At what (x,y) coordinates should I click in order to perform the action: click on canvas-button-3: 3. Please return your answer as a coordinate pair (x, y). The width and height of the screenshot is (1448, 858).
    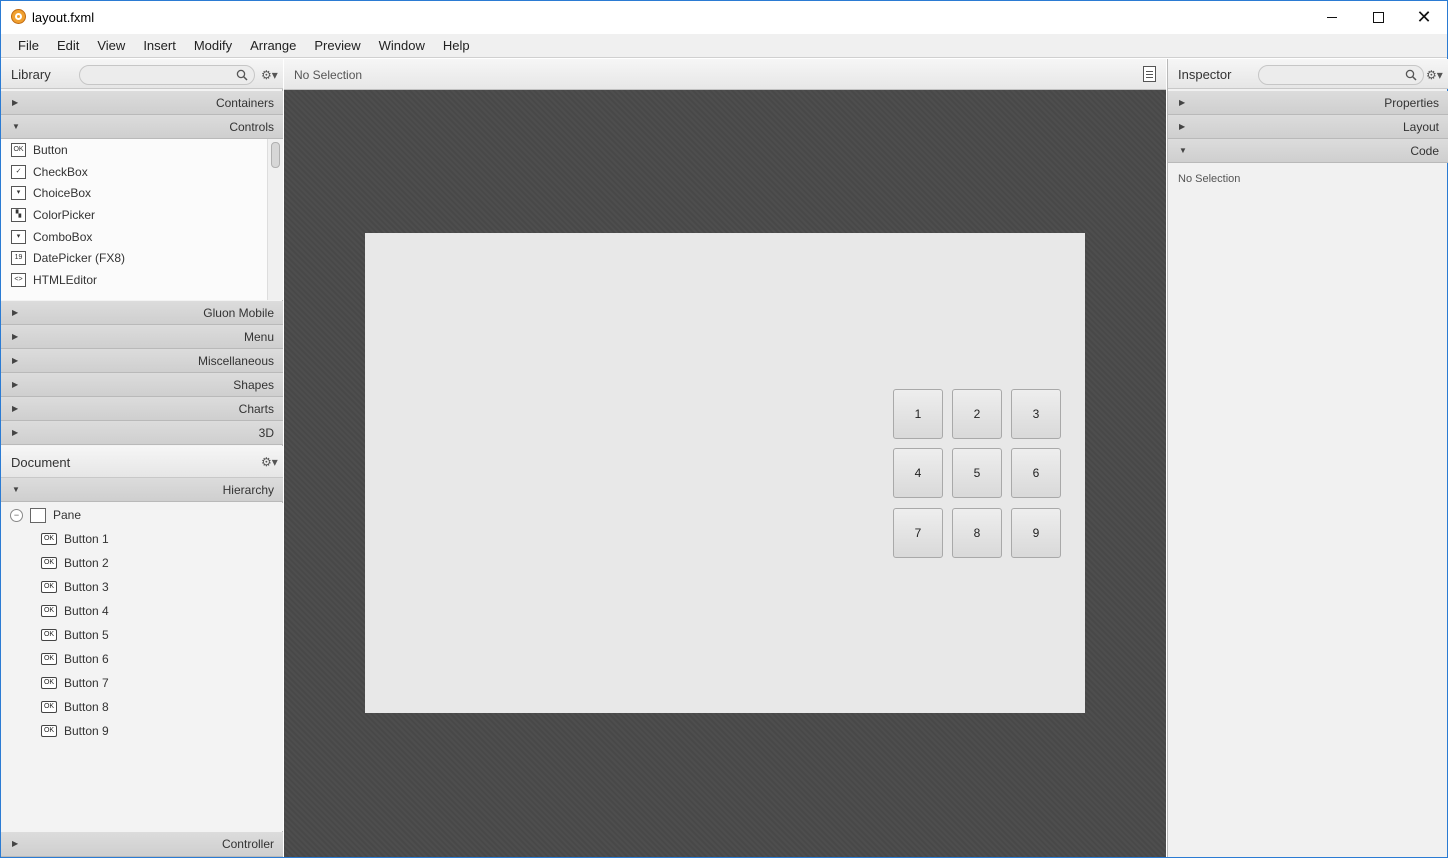
    Looking at the image, I should click on (1036, 414).